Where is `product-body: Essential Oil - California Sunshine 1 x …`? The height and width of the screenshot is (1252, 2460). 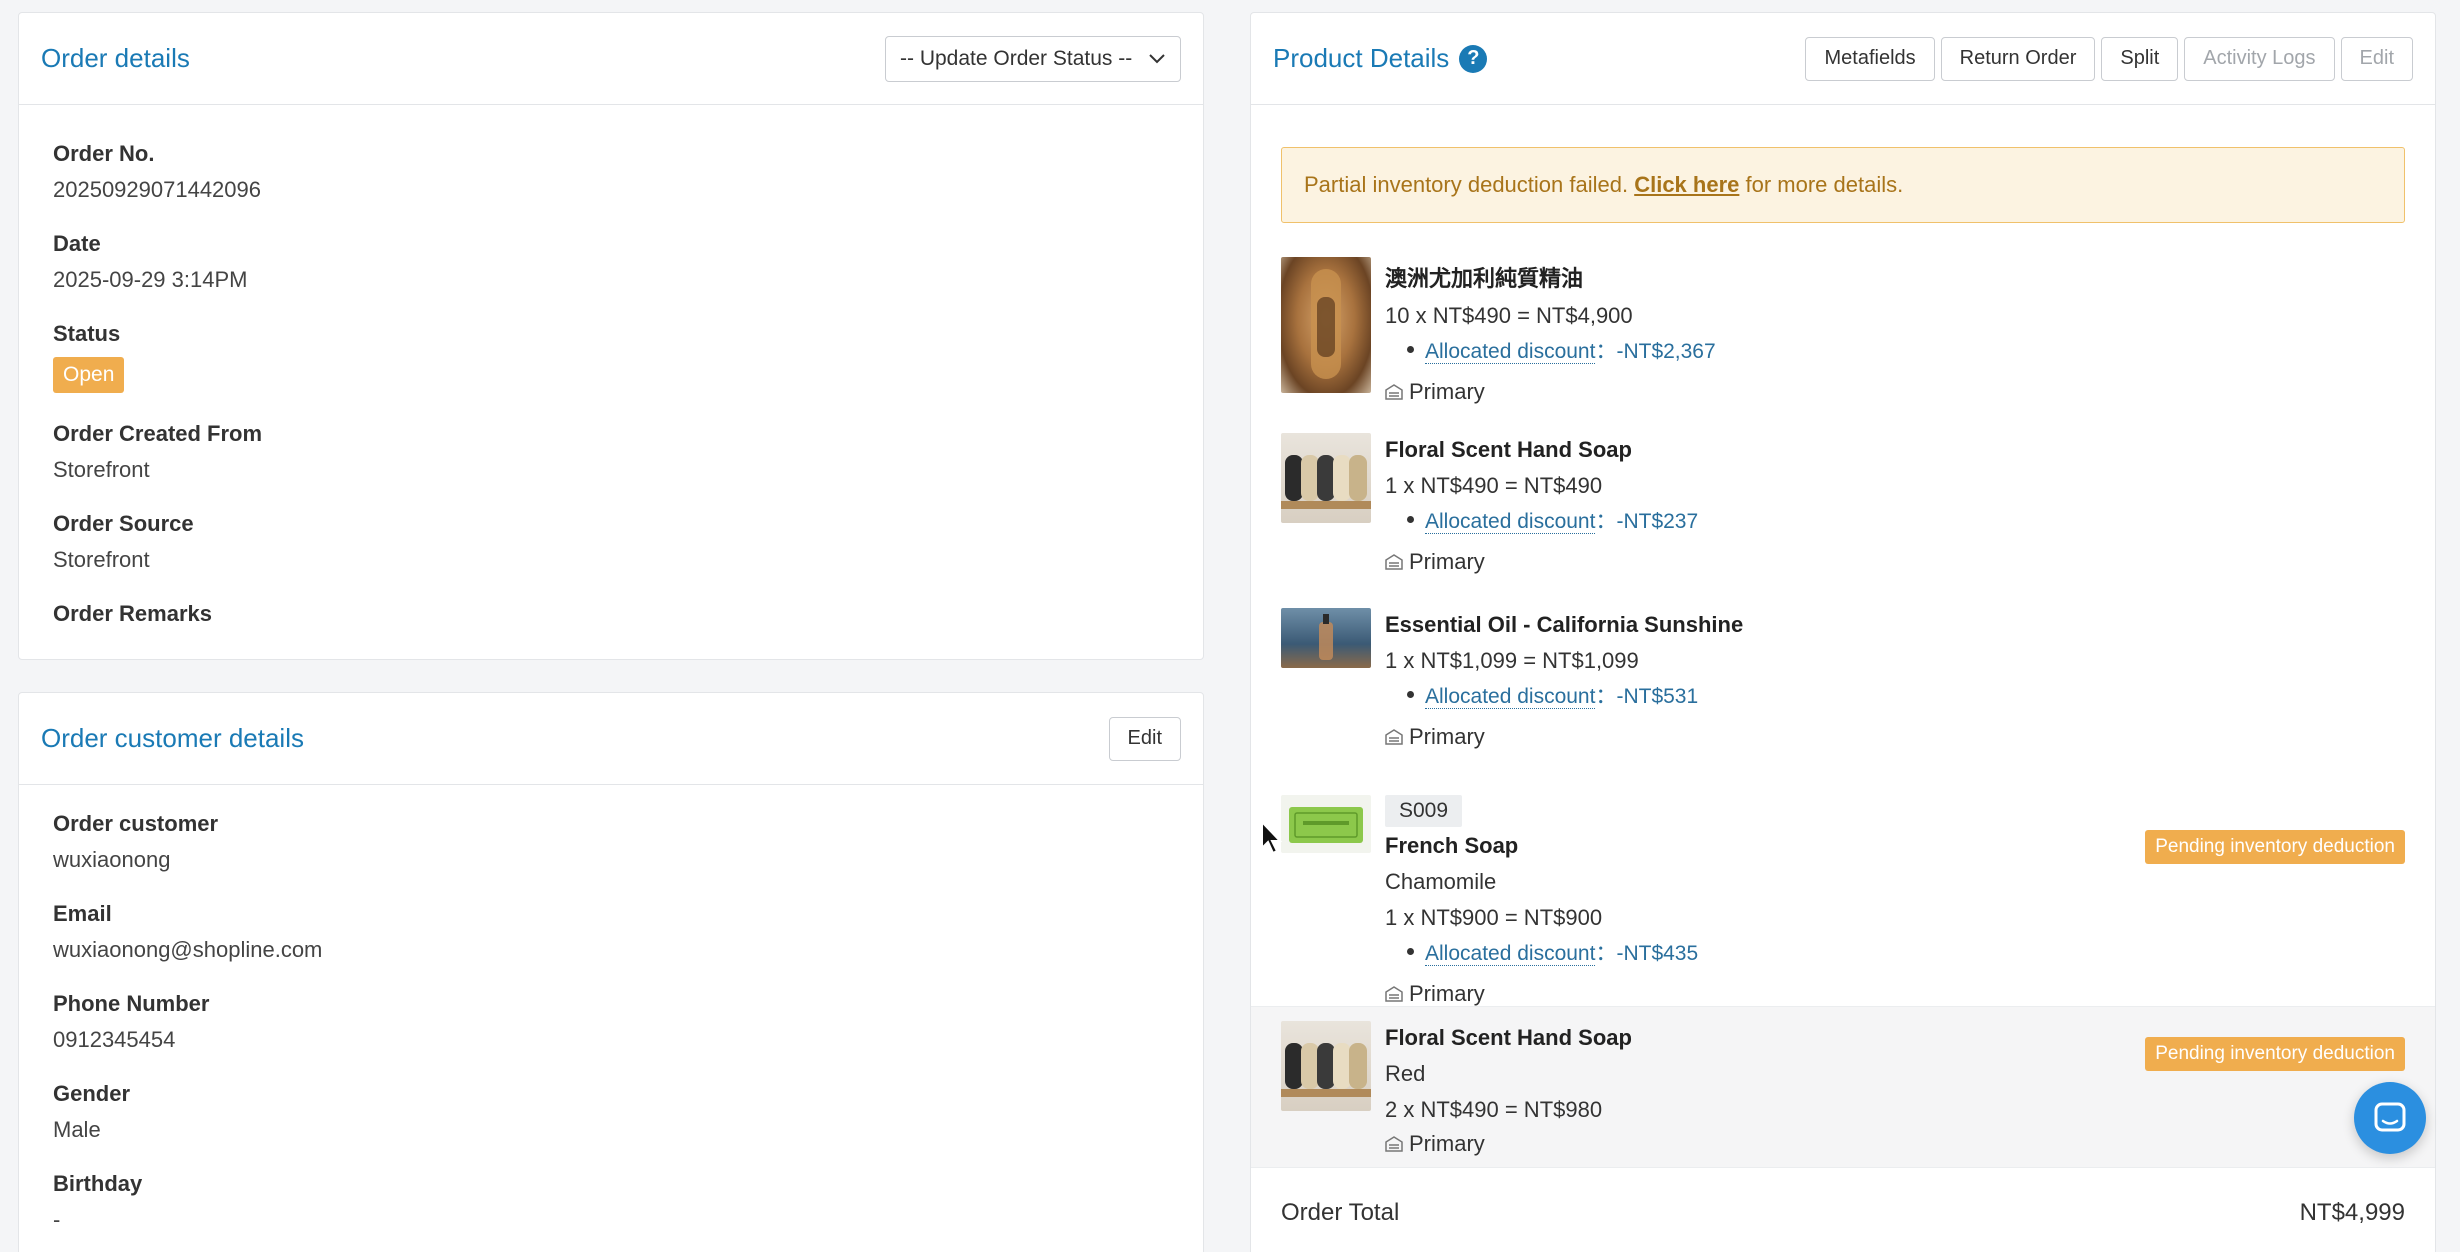
product-body: Essential Oil - California Sunshine 1 x … is located at coordinates (1895, 681).